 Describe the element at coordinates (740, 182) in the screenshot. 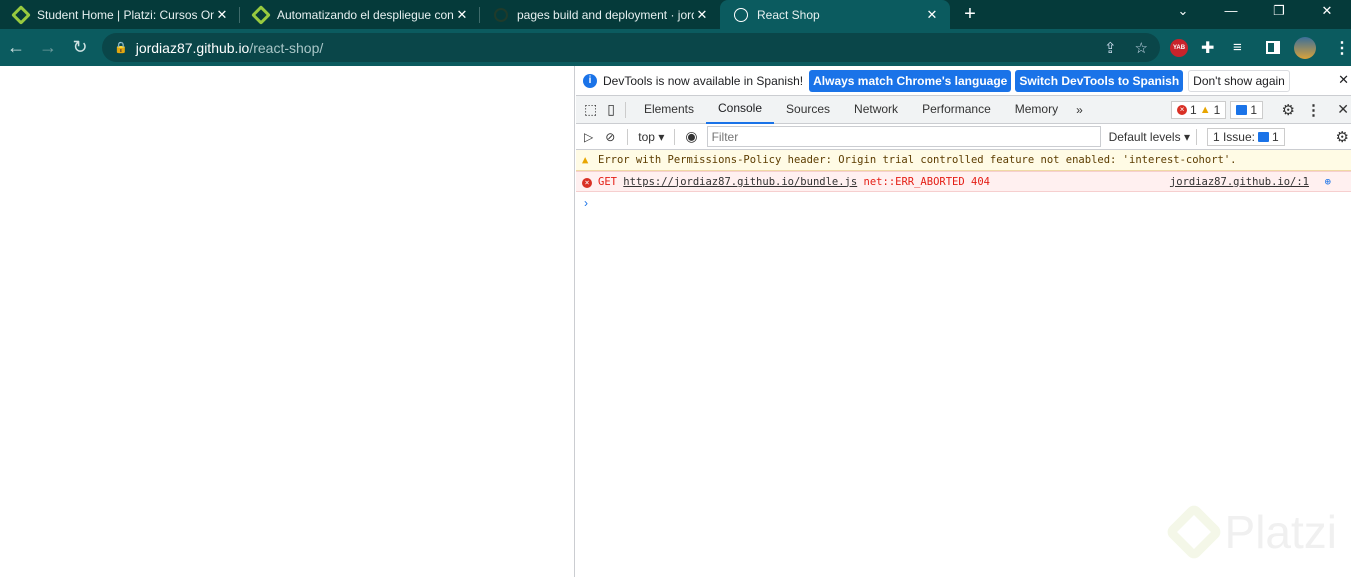

I see `error-url-link: https://jordiaz87.github.io/bundle.js` at that location.